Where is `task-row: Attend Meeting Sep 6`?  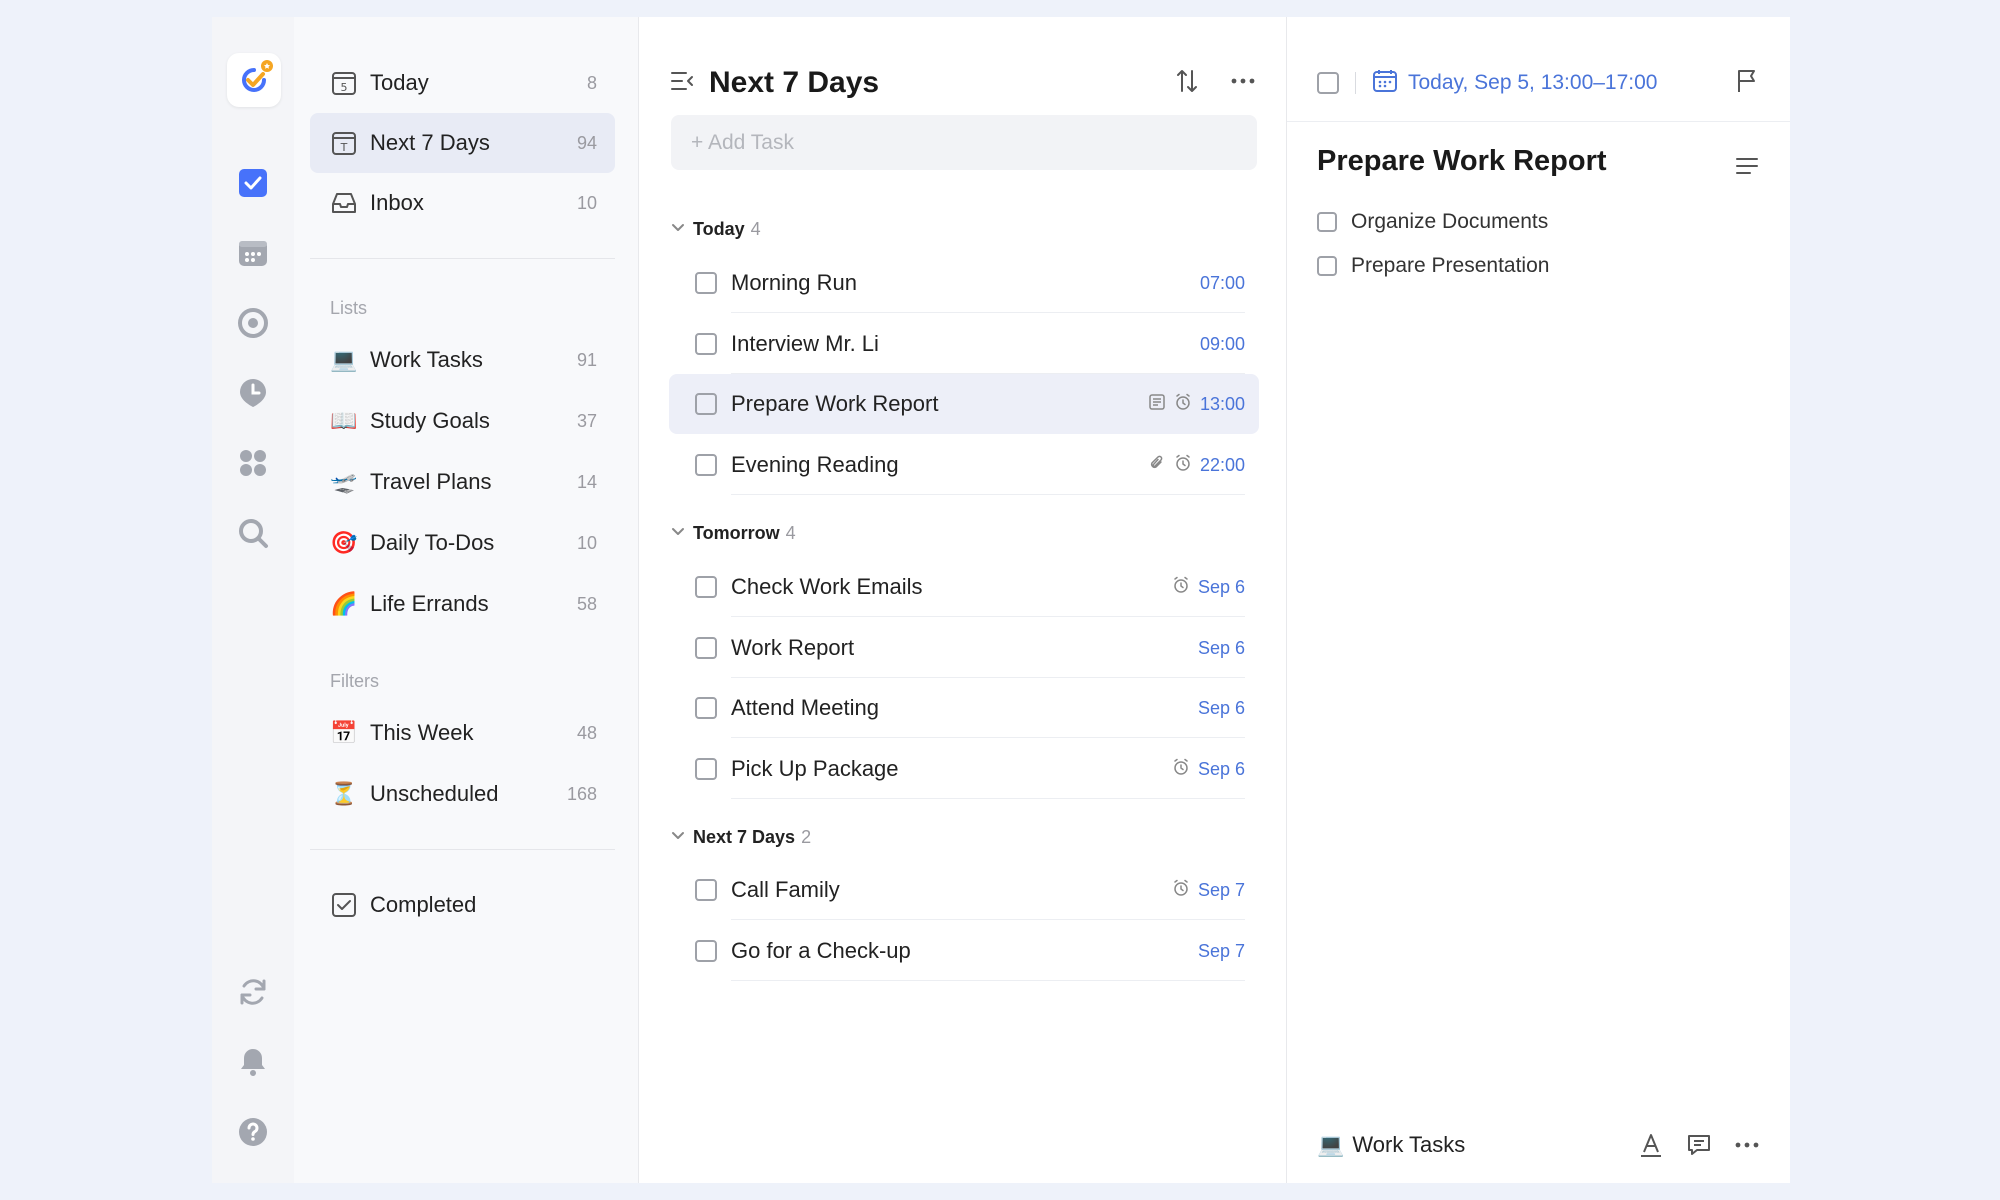
task-row: Attend Meeting Sep 6 is located at coordinates (964, 708).